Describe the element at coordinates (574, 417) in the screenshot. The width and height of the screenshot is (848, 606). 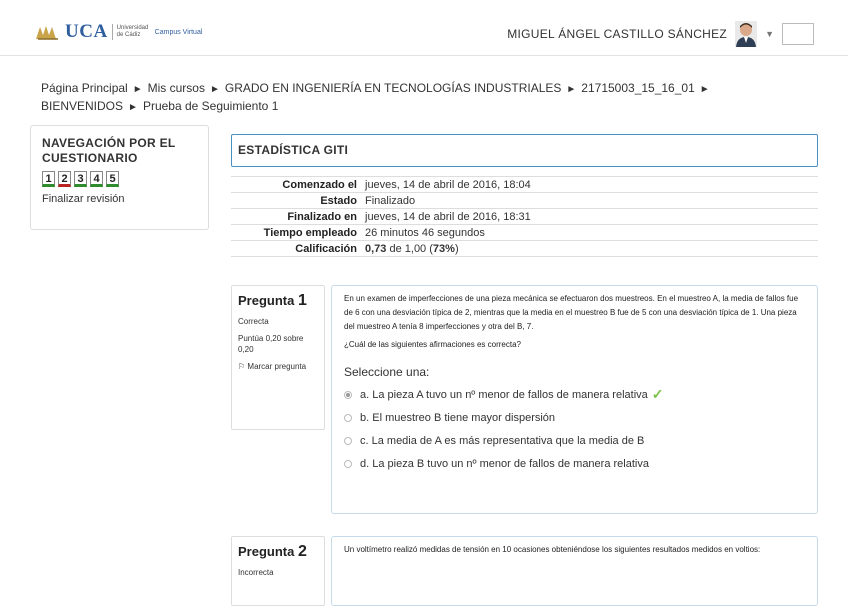
I see `answer-option-b: b. El muestreo B tiene mayor dispersión` at that location.